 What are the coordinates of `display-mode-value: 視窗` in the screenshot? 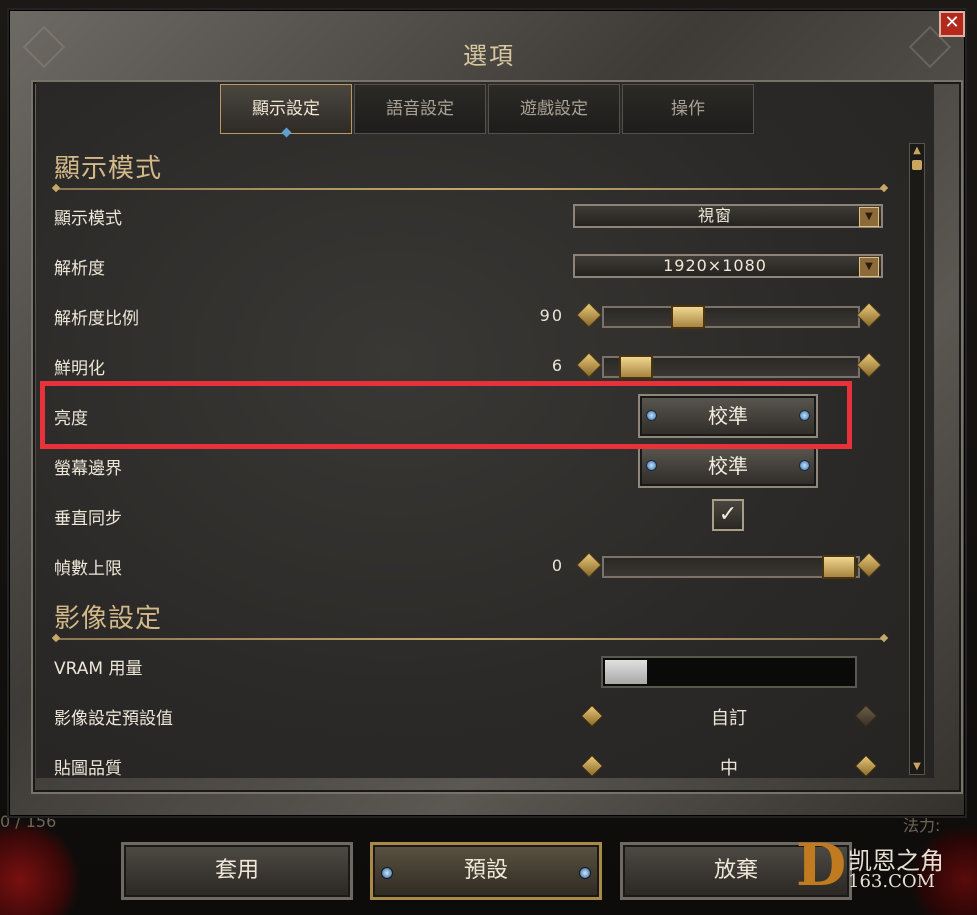 It's located at (714, 215).